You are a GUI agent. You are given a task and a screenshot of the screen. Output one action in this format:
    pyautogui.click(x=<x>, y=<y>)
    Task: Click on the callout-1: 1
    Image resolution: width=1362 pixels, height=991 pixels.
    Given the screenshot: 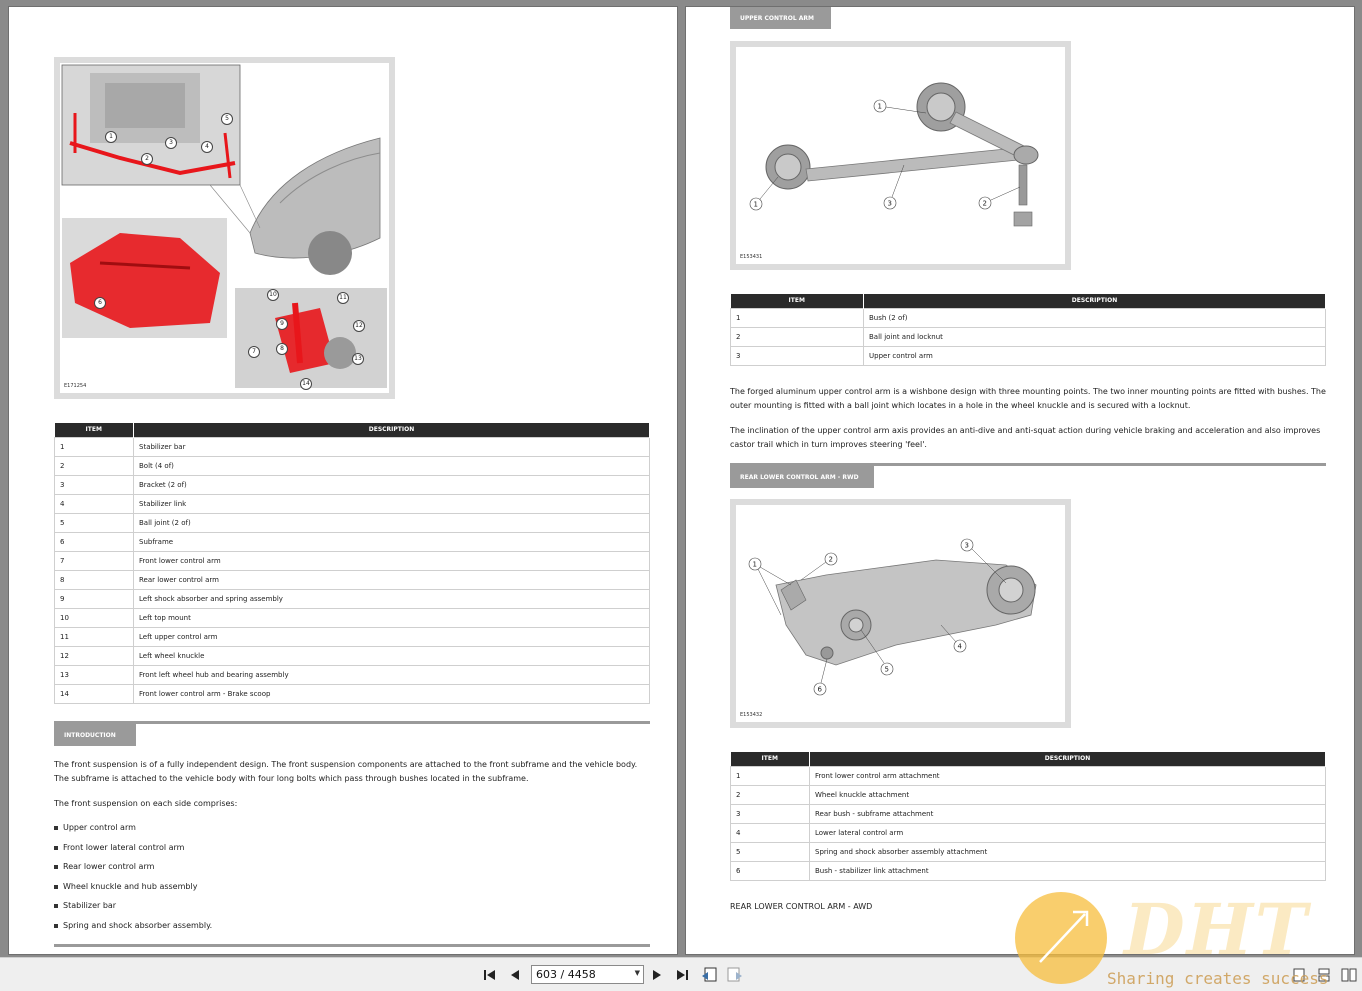 What is the action you would take?
    pyautogui.click(x=111, y=137)
    